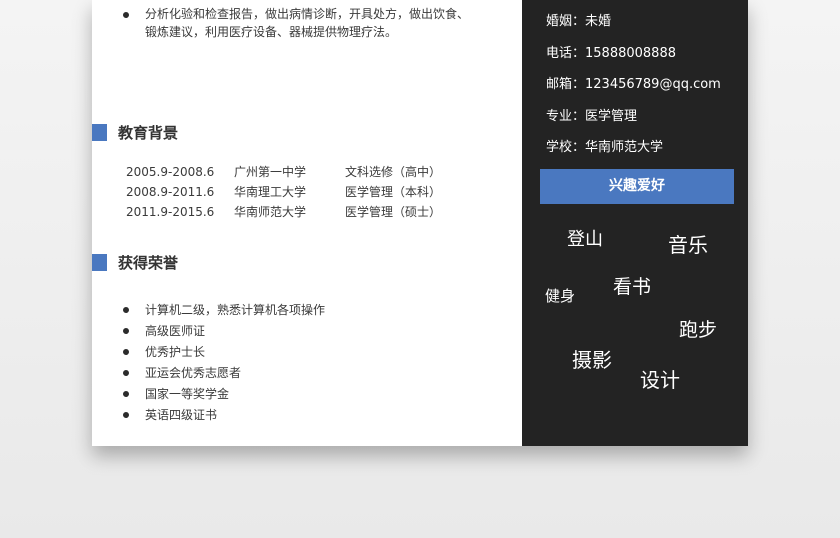 This screenshot has height=538, width=840. Describe the element at coordinates (637, 186) in the screenshot. I see `hobbies-header: 兴趣爱好` at that location.